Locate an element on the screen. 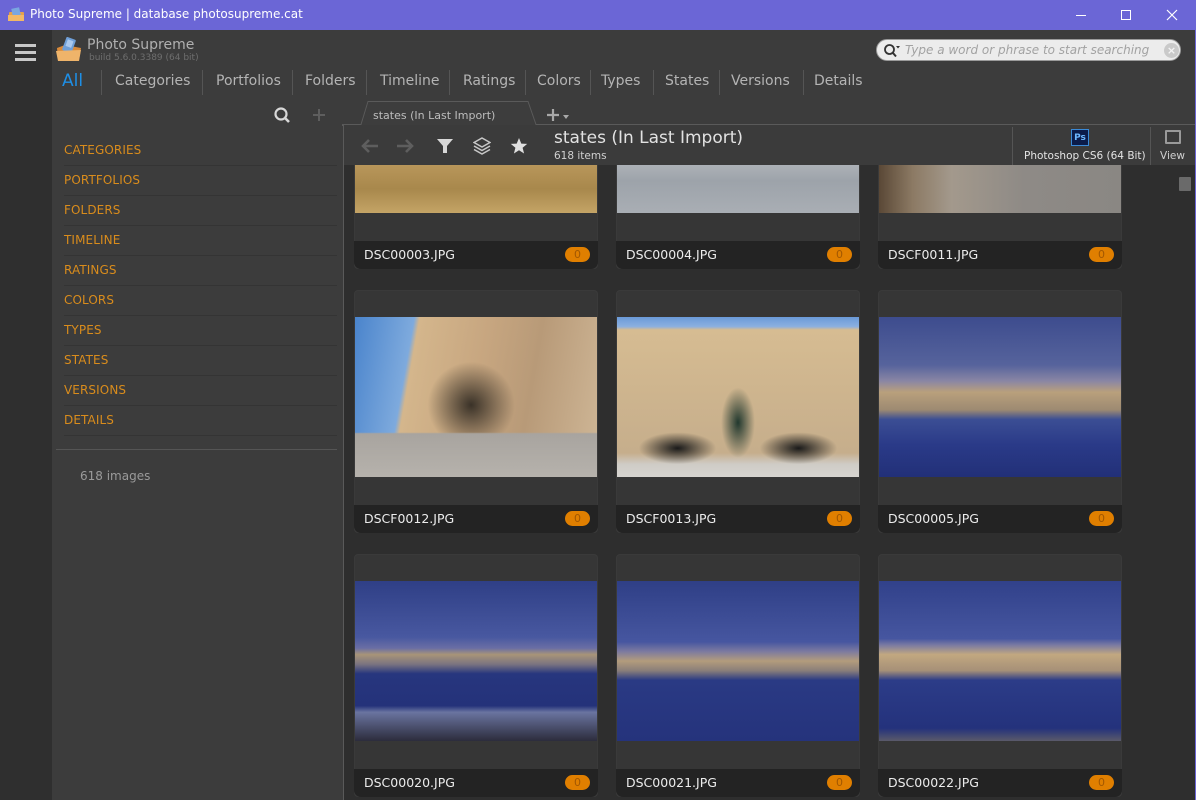  thumbnail-card: DSC00003.JPG 0 is located at coordinates (476, 217).